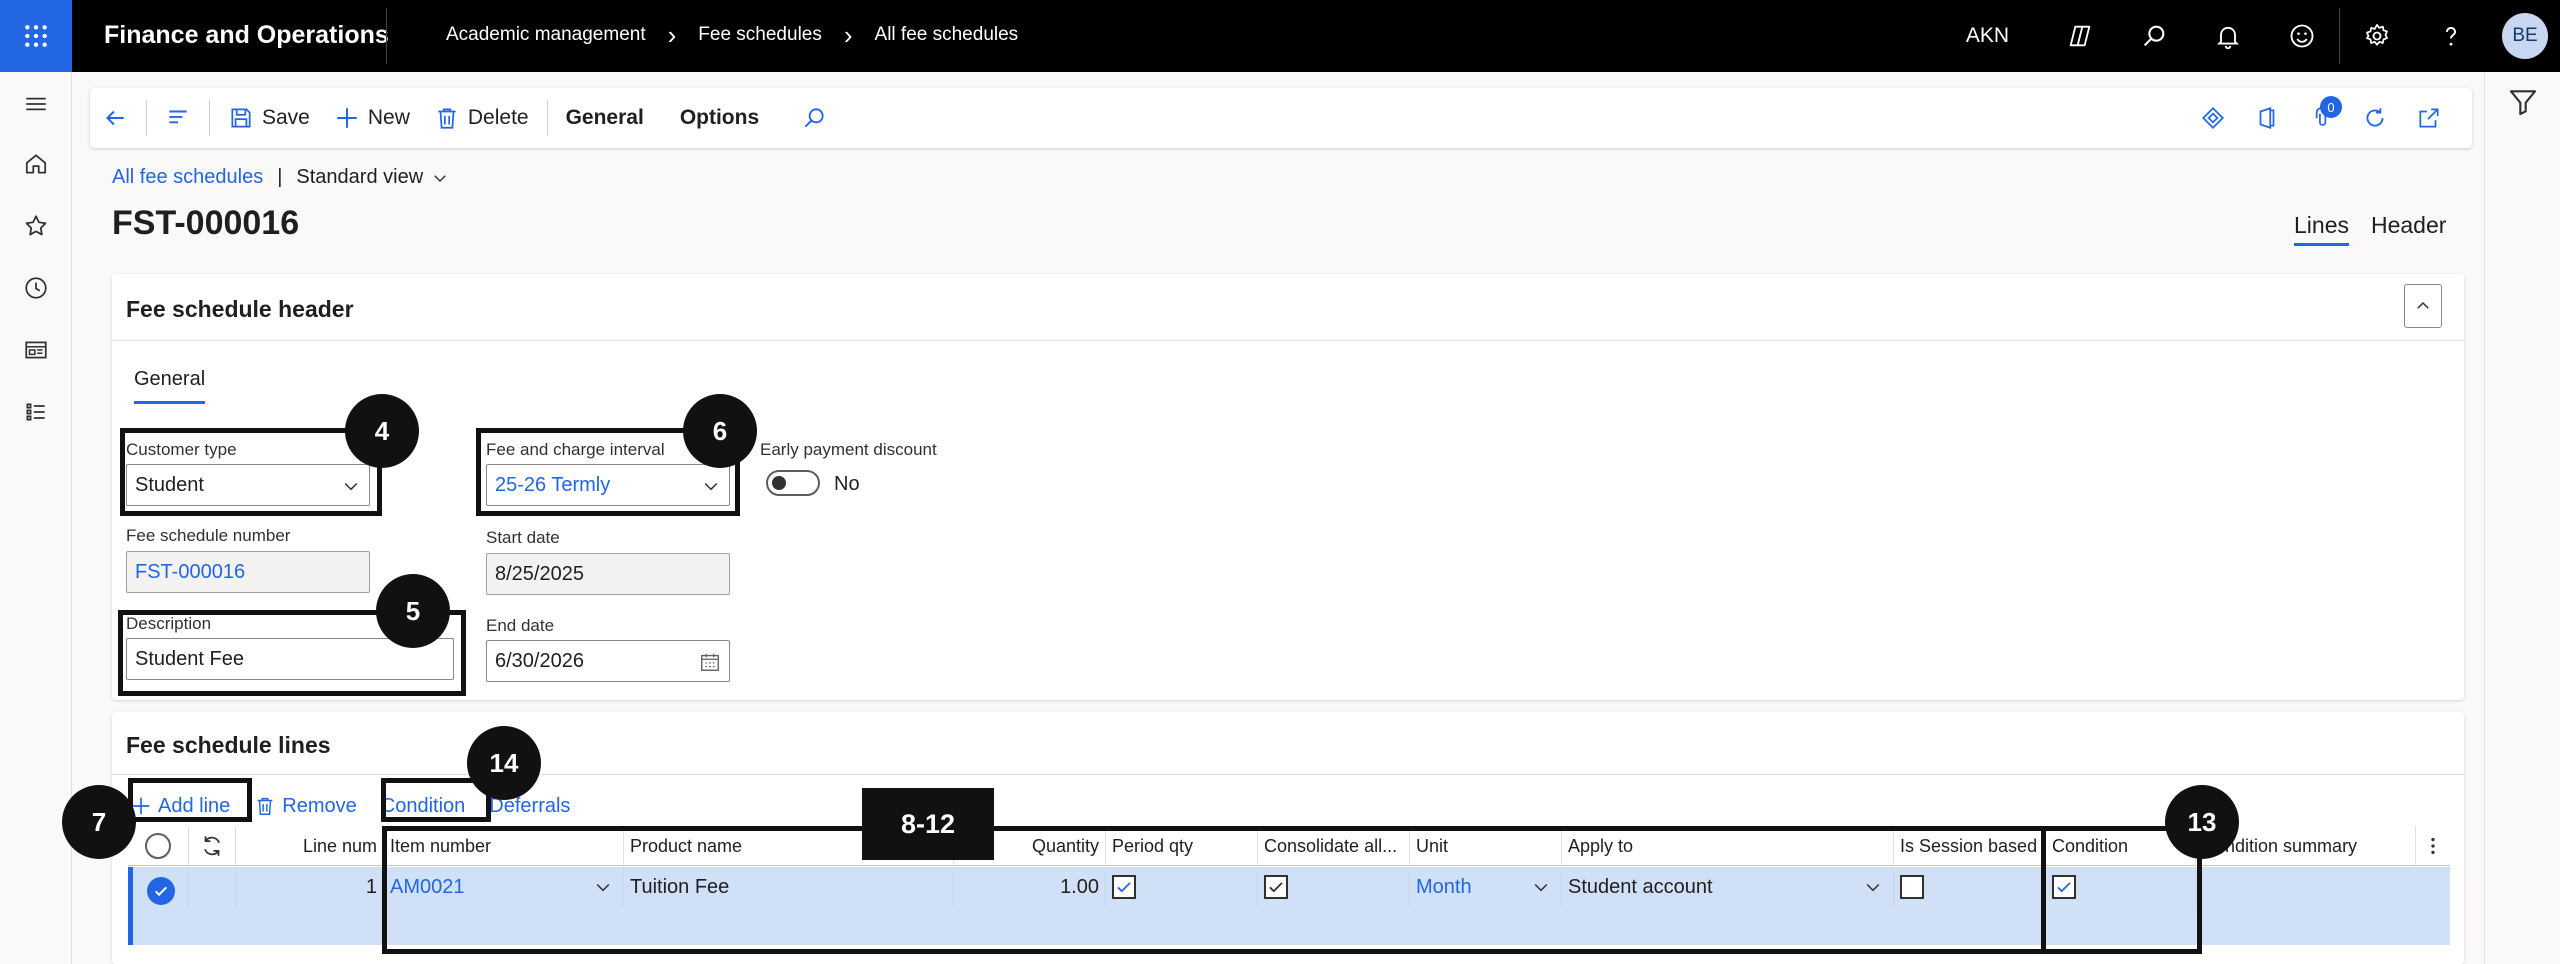 Image resolution: width=2560 pixels, height=964 pixels. Describe the element at coordinates (309, 846) in the screenshot. I see `col-line-num: Line num` at that location.